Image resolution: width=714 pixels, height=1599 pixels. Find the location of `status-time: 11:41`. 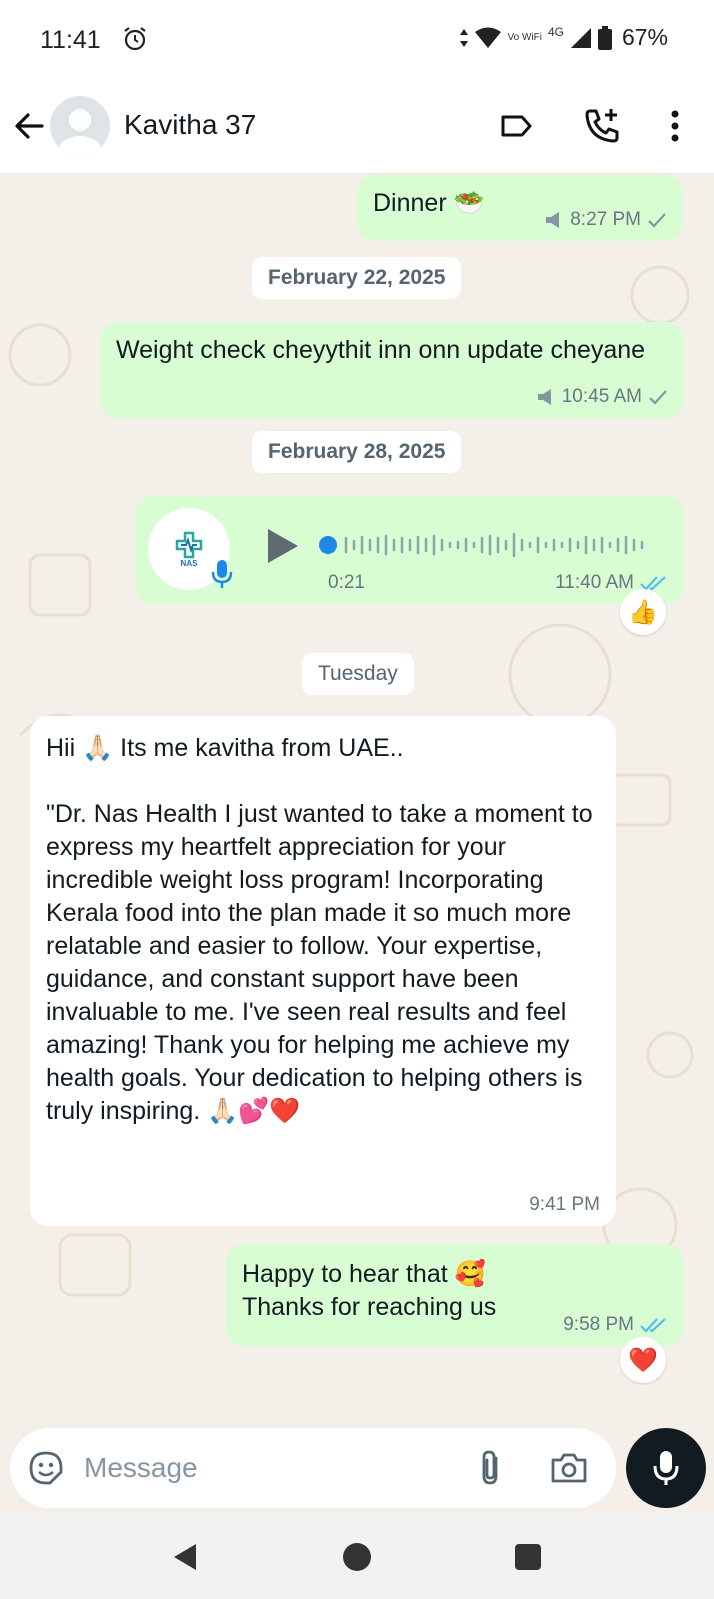

status-time: 11:41 is located at coordinates (70, 40).